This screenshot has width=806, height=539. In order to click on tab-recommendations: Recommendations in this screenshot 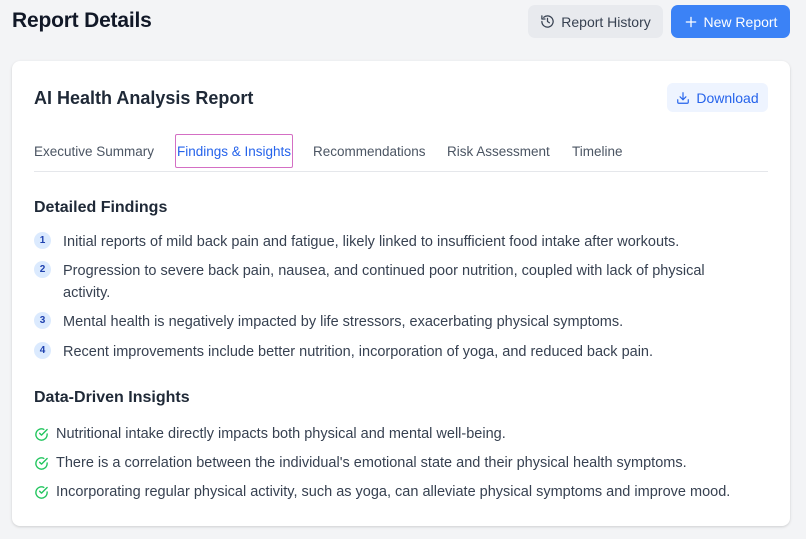, I will do `click(369, 151)`.